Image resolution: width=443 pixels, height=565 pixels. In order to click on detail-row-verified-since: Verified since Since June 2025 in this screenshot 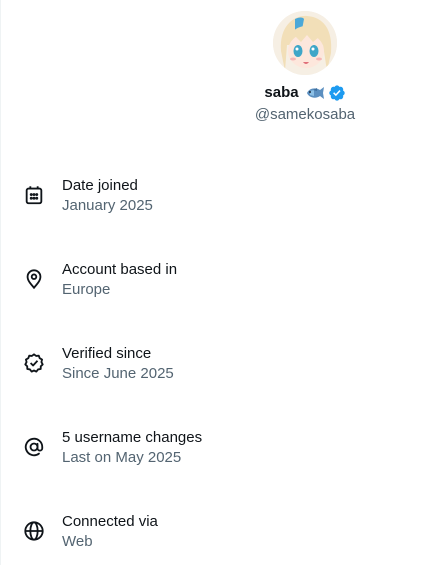, I will do `click(222, 378)`.